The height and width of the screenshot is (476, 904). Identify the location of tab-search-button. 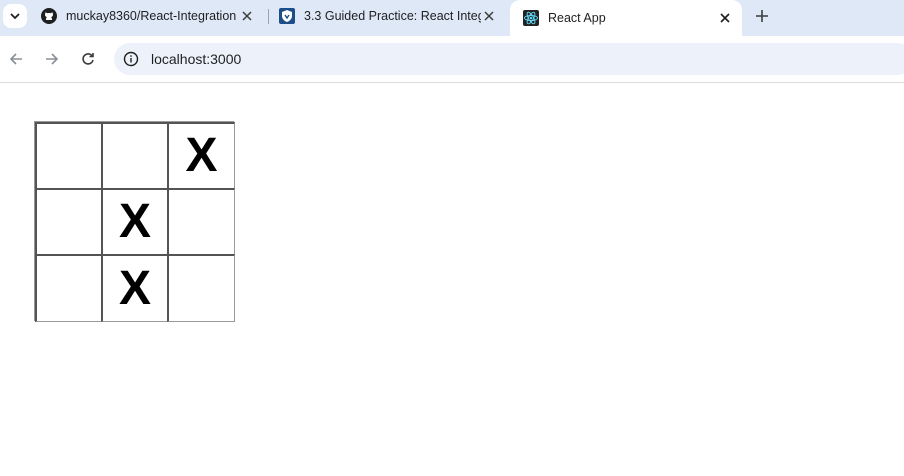
(15, 16).